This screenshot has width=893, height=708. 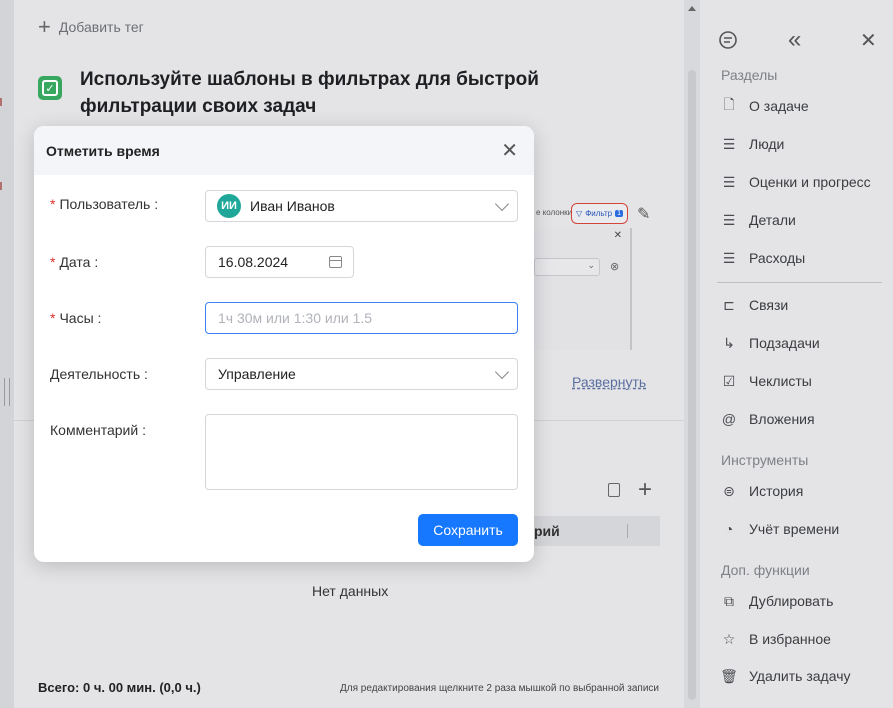 I want to click on preview-filter-badge: 1, so click(x=619, y=213).